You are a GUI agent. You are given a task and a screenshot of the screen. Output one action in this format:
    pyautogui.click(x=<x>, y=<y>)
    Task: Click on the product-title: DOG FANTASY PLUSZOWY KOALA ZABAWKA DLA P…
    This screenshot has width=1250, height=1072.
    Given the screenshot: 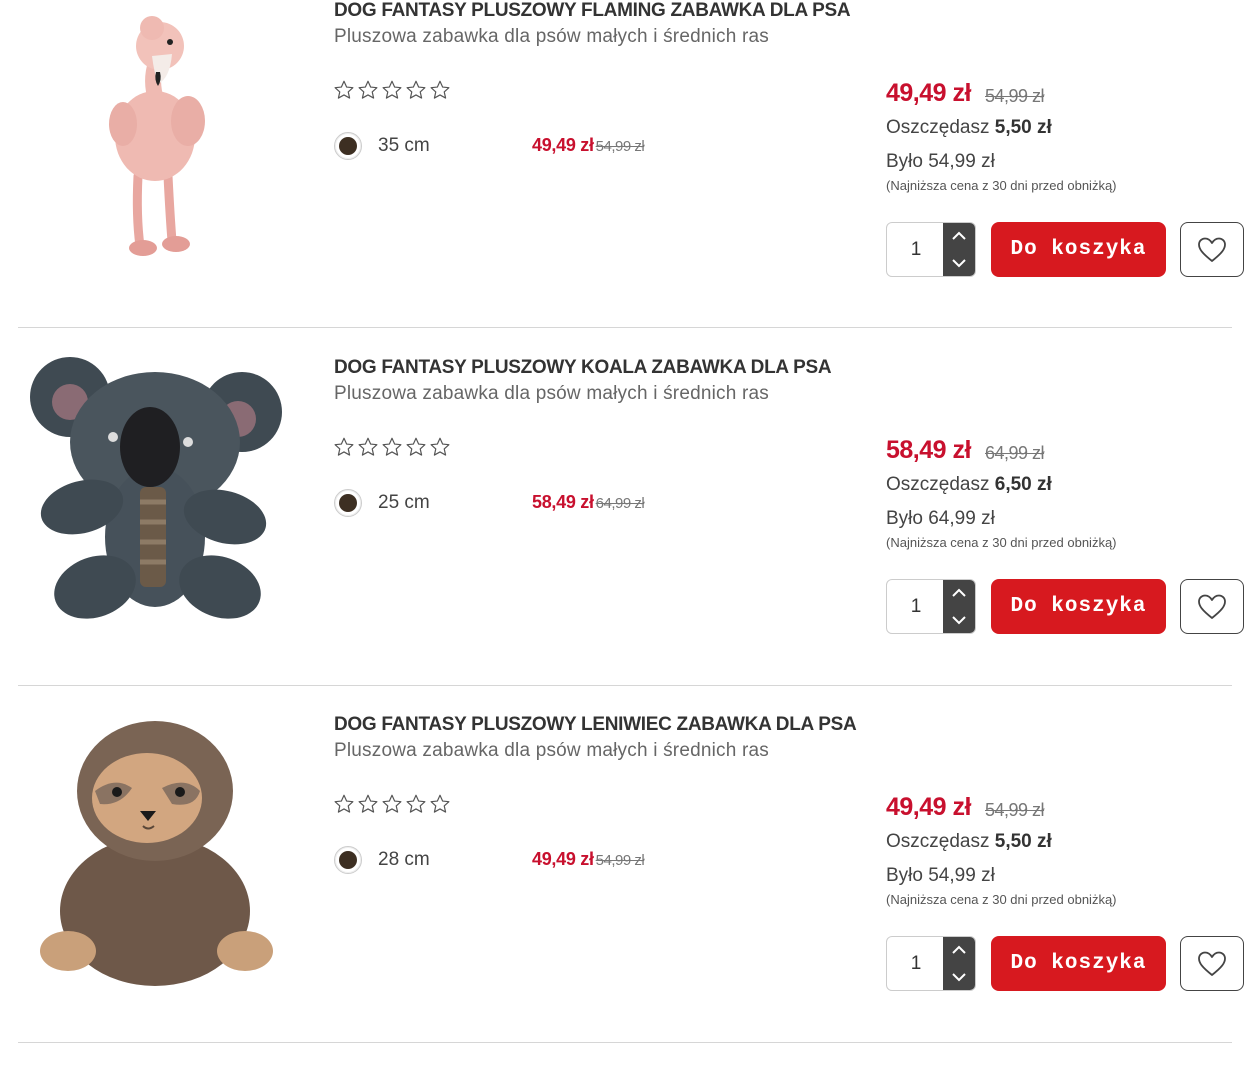 What is the action you would take?
    pyautogui.click(x=583, y=368)
    